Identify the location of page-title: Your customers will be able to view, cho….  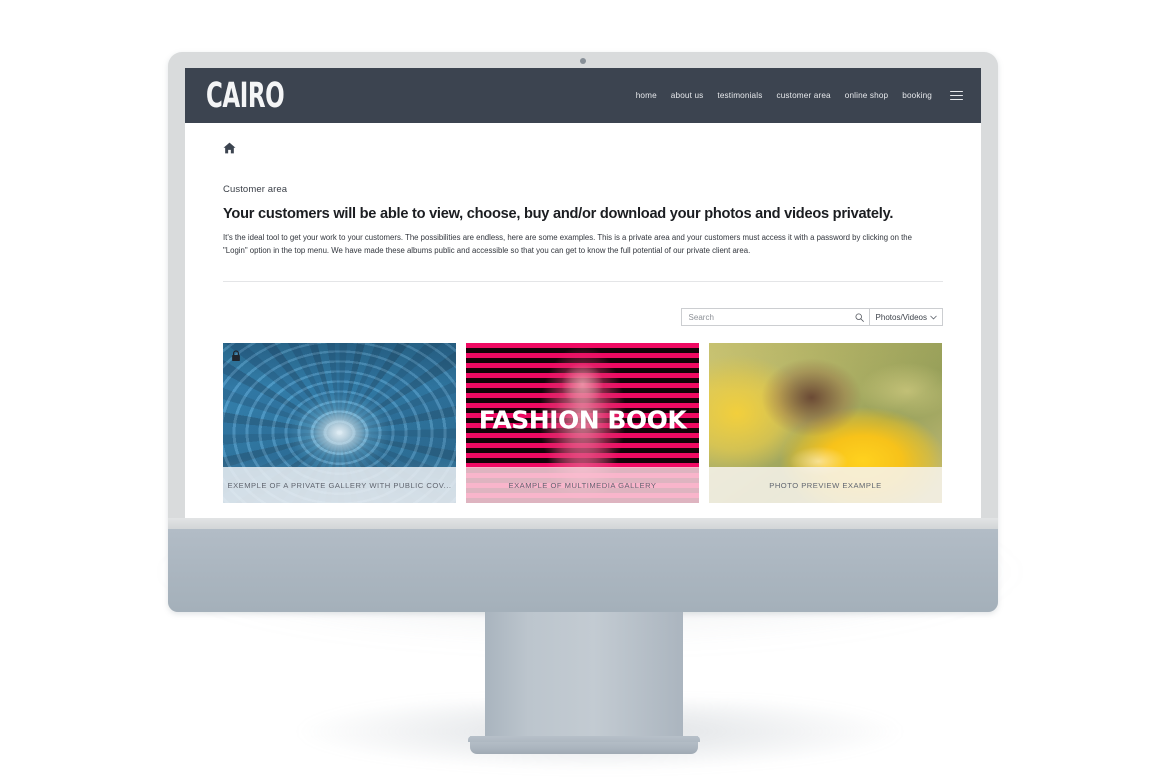
(558, 214).